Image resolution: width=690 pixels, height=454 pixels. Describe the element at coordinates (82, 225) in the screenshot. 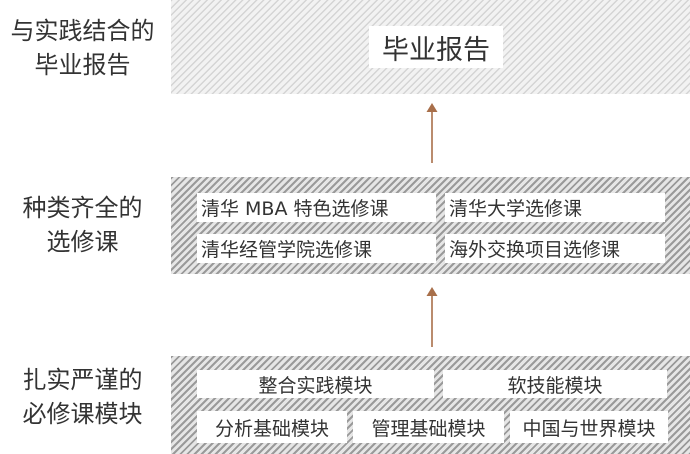

I see `middle-level-label: 种类齐全的 选修课` at that location.